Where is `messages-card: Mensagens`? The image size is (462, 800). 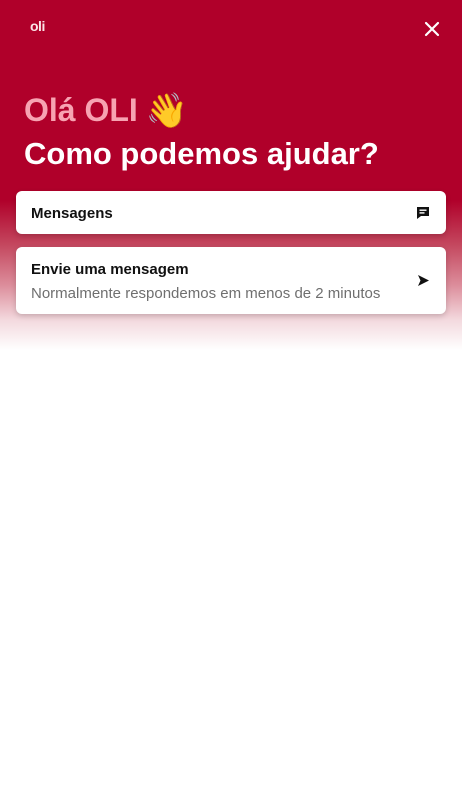 messages-card: Mensagens is located at coordinates (231, 212).